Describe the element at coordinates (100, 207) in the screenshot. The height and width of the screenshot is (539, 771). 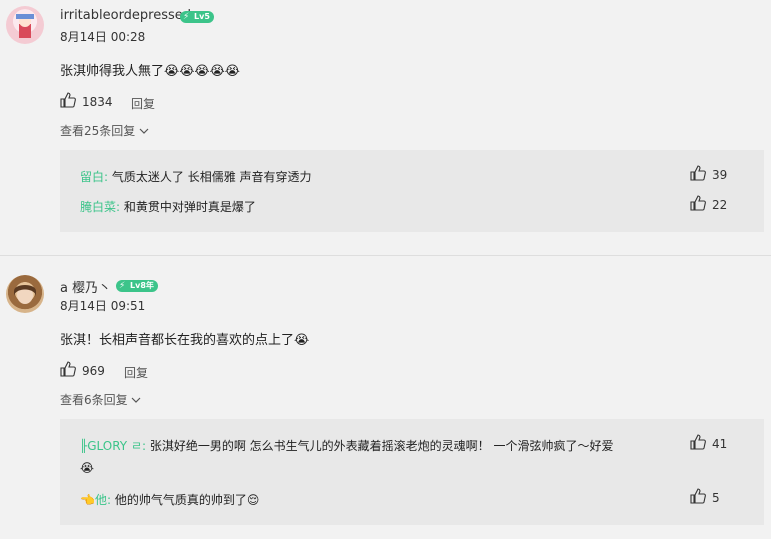
I see `reply-username: 腌白菜:` at that location.